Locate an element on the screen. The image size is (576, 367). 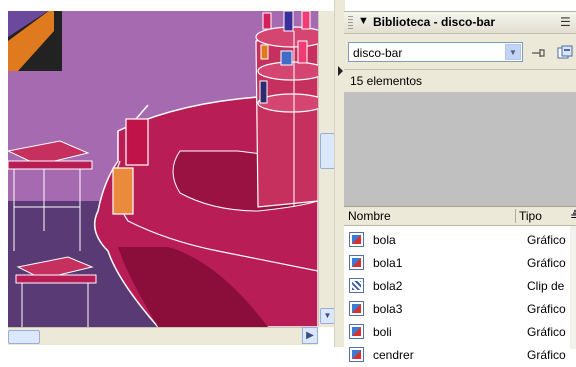
sort-direction-icon: ≜ is located at coordinates (573, 216).